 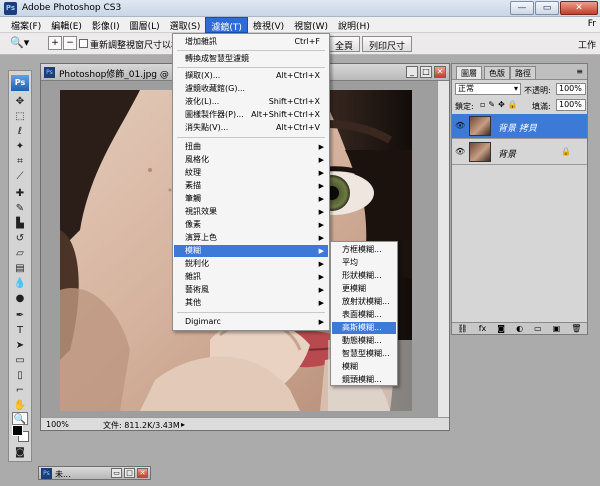 What do you see at coordinates (20, 208) in the screenshot?
I see `brush-icon: ✎` at bounding box center [20, 208].